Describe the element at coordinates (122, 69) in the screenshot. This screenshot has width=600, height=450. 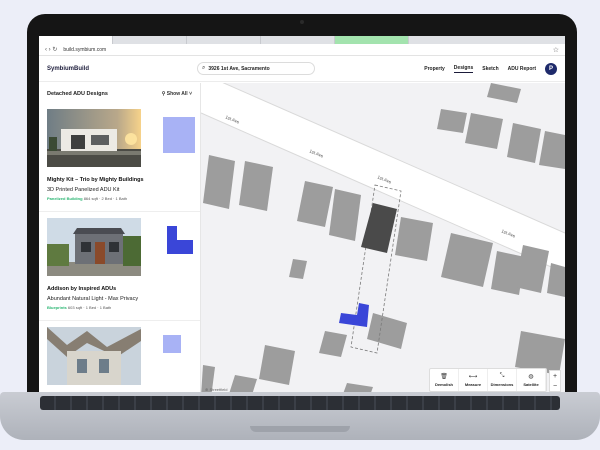
I see `app-logo: SymbiumBuild` at that location.